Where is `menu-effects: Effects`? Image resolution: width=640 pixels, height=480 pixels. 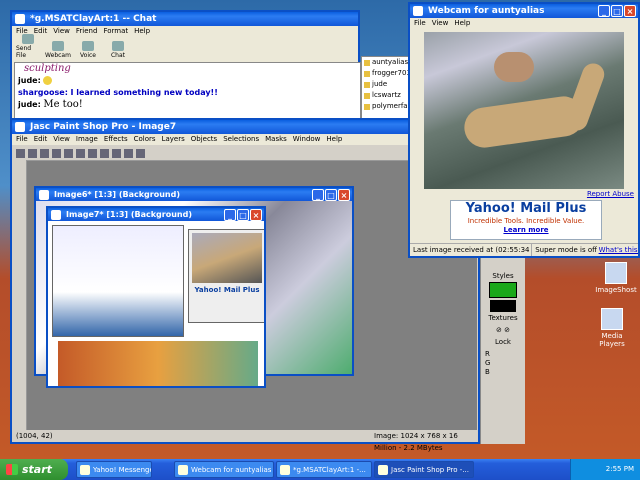 menu-effects: Effects is located at coordinates (116, 139).